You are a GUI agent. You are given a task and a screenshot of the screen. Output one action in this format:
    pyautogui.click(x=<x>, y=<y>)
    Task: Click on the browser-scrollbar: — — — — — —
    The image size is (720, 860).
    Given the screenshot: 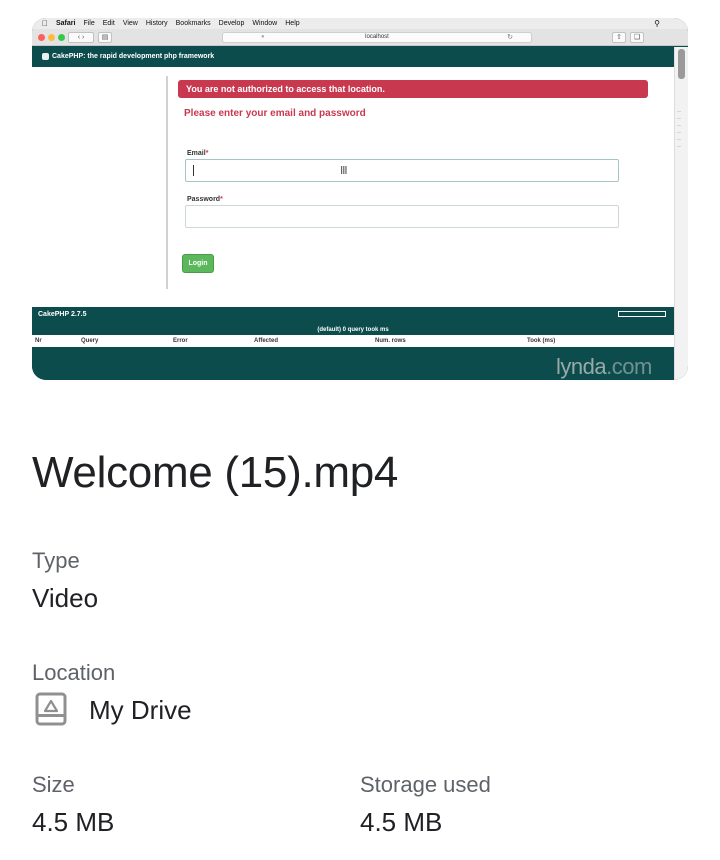 What is the action you would take?
    pyautogui.click(x=681, y=213)
    